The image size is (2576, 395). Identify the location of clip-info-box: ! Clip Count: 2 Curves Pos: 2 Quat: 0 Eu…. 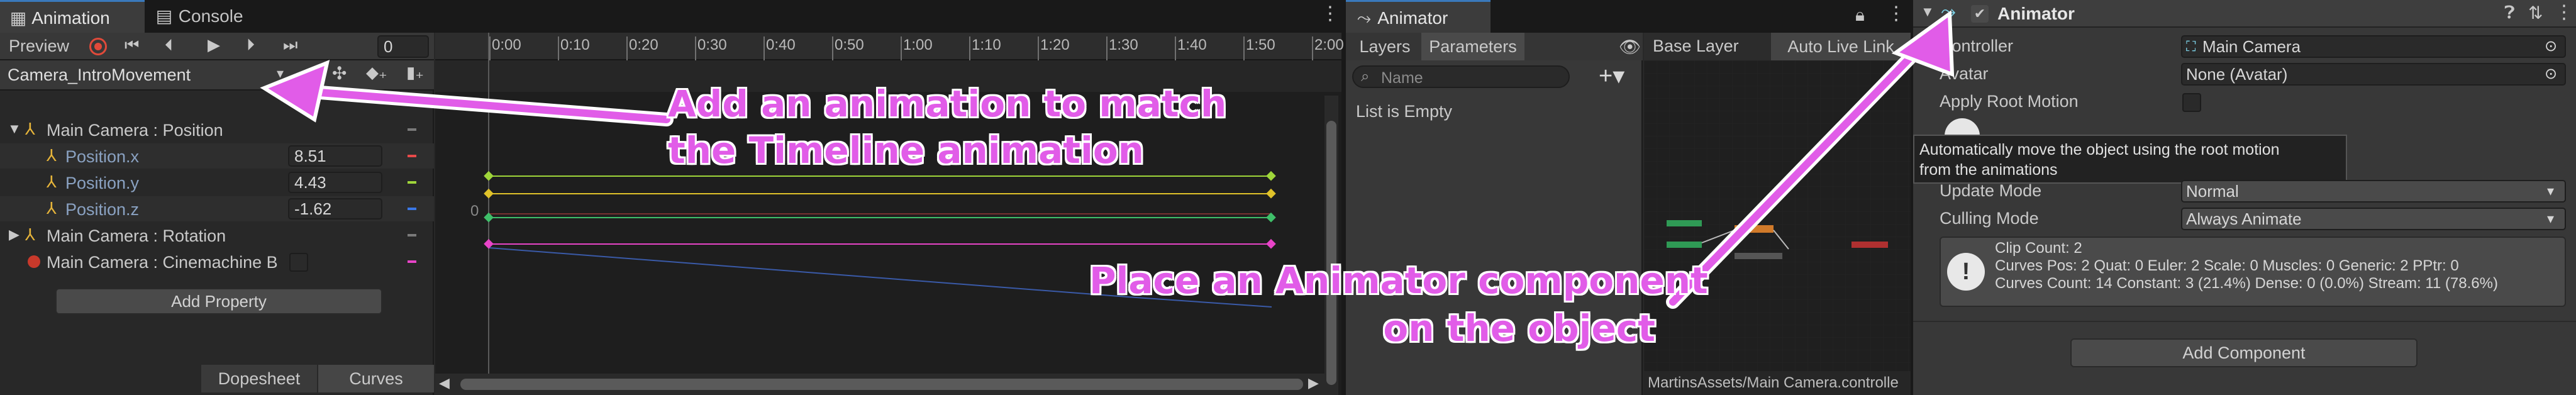
(2253, 271).